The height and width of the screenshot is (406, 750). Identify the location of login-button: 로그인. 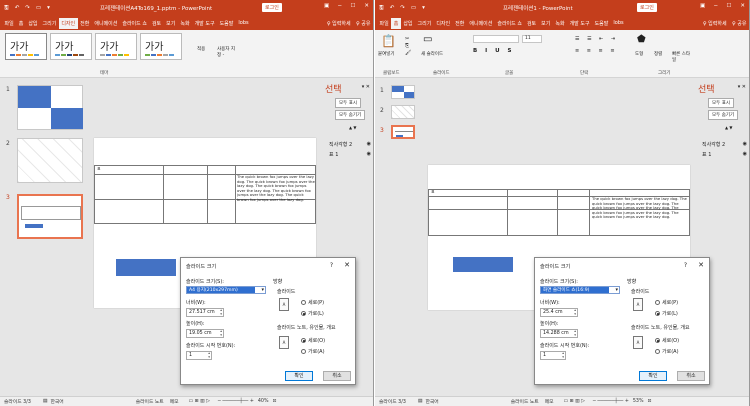
(272, 7).